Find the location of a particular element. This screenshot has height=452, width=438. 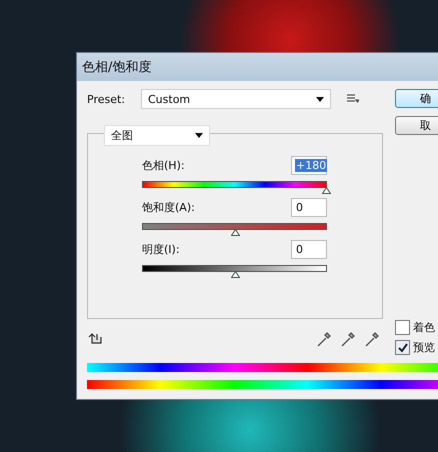

menu-icon is located at coordinates (353, 99).